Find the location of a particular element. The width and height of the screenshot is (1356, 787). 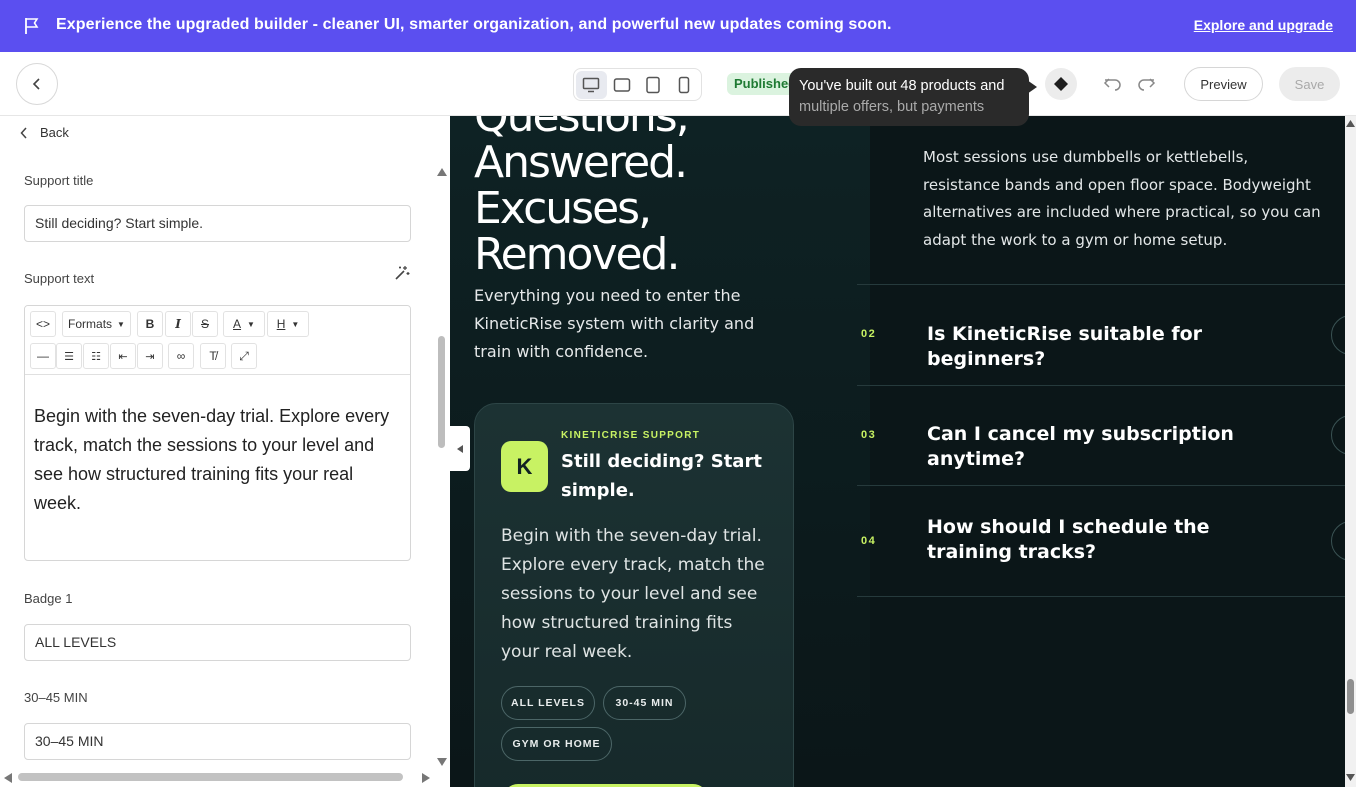

hero-line-3: Removed. is located at coordinates (577, 254).